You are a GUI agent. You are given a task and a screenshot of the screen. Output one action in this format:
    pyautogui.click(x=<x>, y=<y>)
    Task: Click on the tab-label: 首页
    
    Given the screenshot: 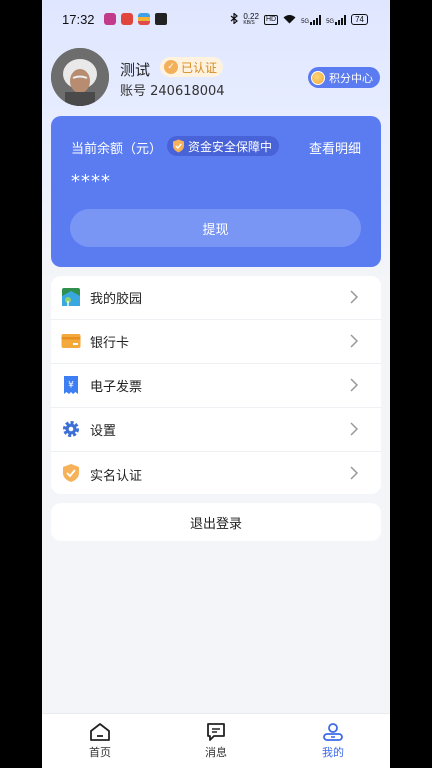 What is the action you would take?
    pyautogui.click(x=100, y=752)
    